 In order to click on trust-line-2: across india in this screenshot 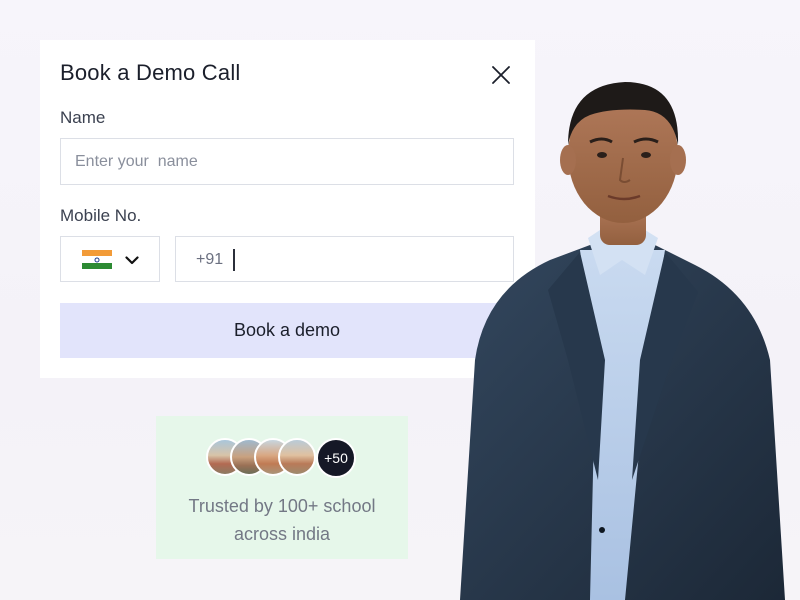, I will do `click(282, 534)`.